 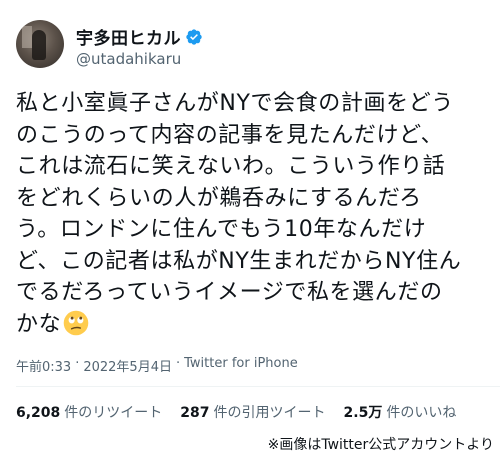 What do you see at coordinates (221, 229) in the screenshot?
I see `tweet-line: う。ロンドンに住んでもう10年なんだけ` at bounding box center [221, 229].